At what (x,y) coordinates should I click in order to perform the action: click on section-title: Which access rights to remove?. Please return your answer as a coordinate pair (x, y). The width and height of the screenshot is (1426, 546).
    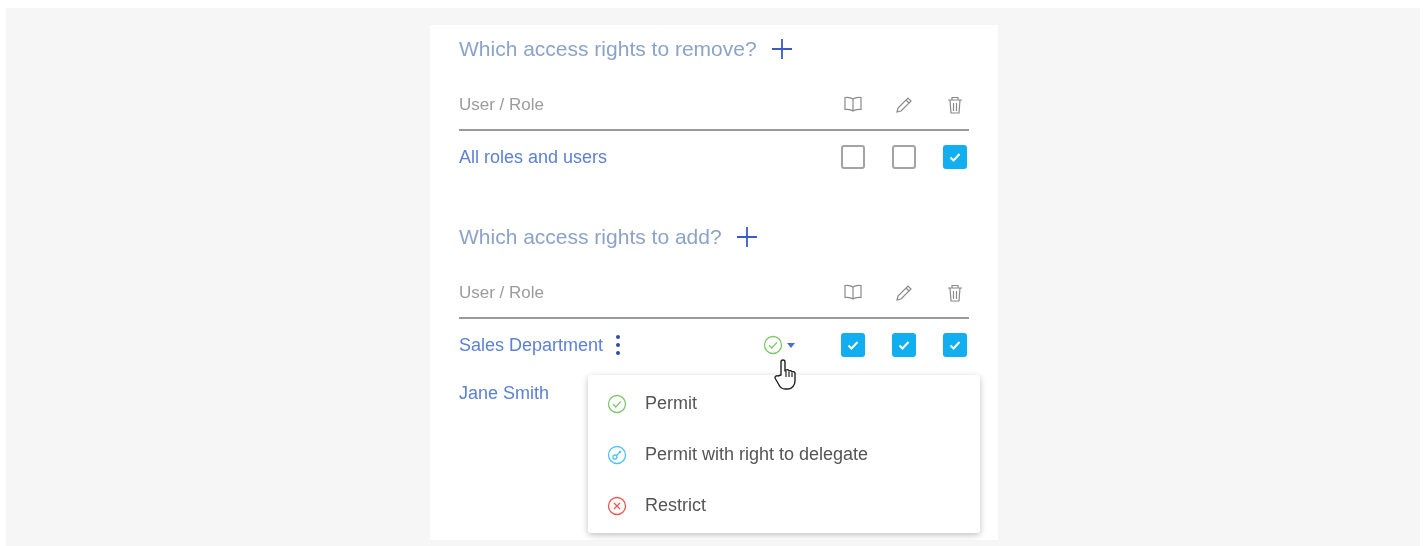
    Looking at the image, I should click on (608, 49).